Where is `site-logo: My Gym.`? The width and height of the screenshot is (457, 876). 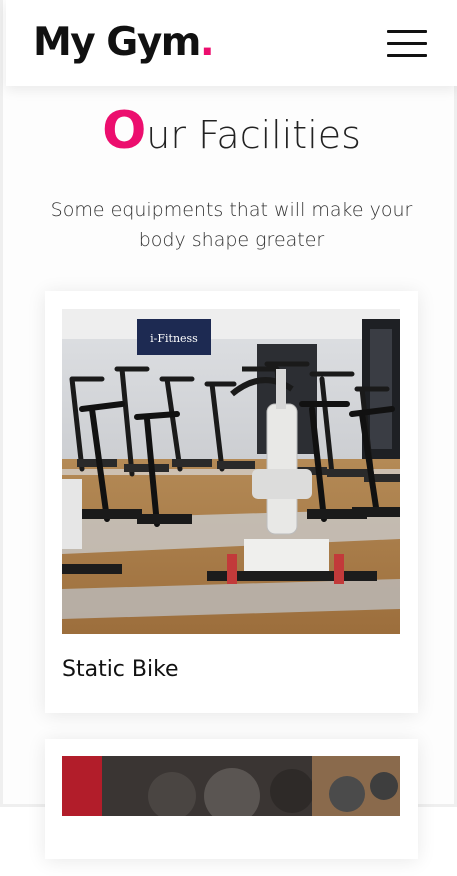 site-logo: My Gym. is located at coordinates (124, 42).